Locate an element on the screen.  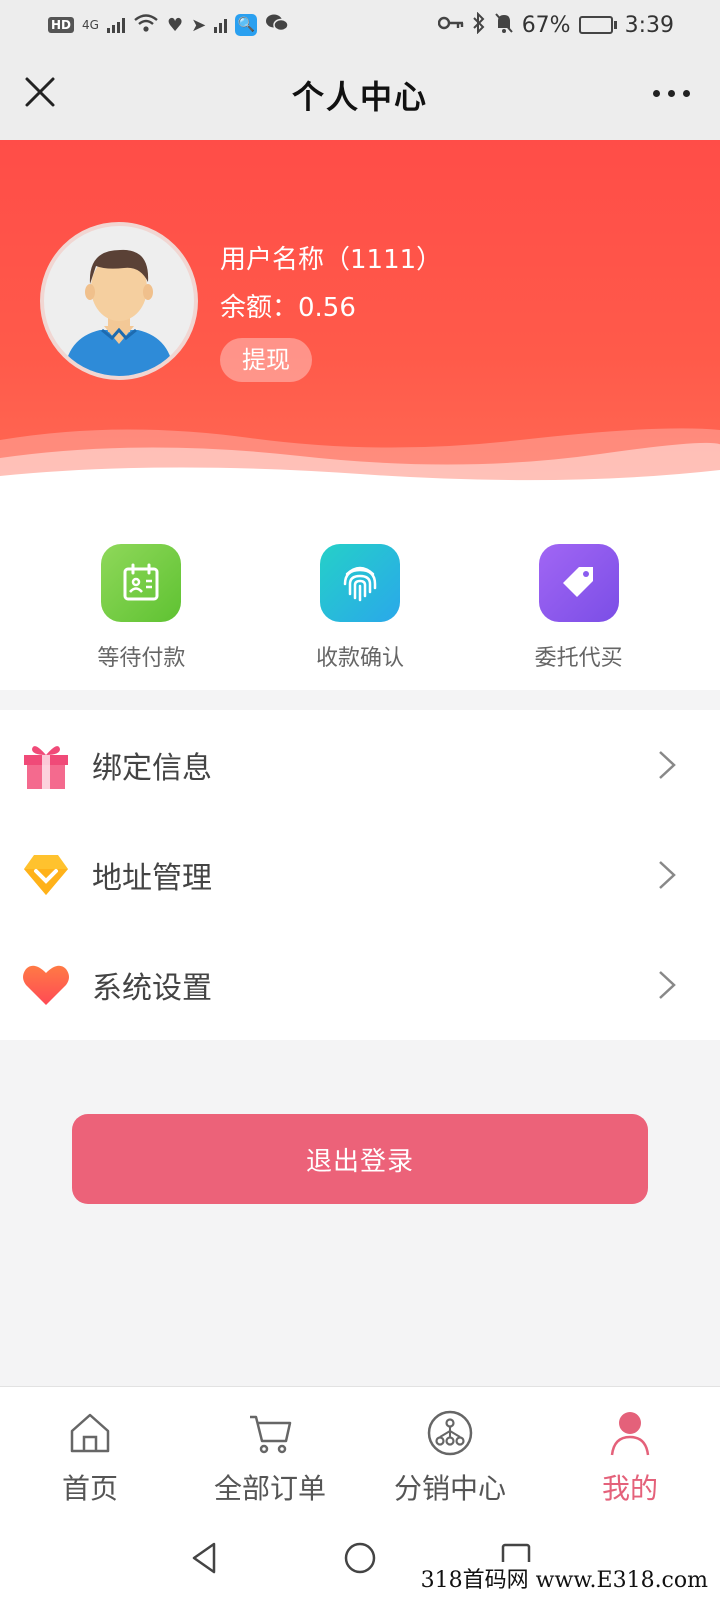
quick-actions: 等待付款 收款确认 委托代买 is located at coordinates (360, 595).